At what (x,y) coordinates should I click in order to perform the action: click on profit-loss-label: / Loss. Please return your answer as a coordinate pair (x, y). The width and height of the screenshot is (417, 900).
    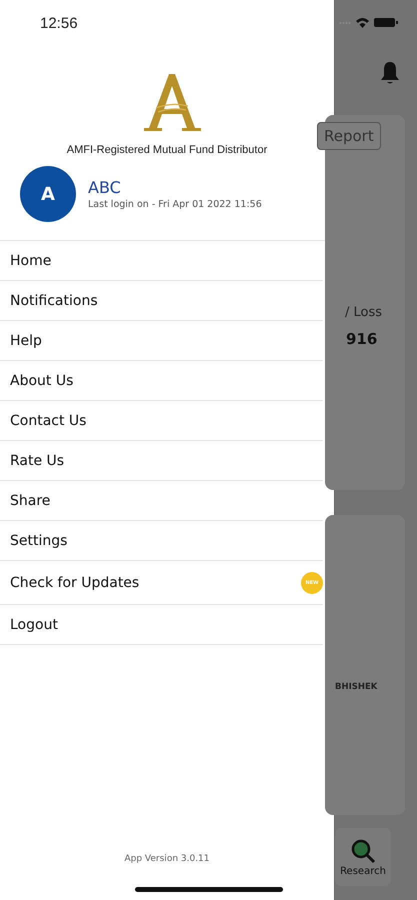
    Looking at the image, I should click on (363, 312).